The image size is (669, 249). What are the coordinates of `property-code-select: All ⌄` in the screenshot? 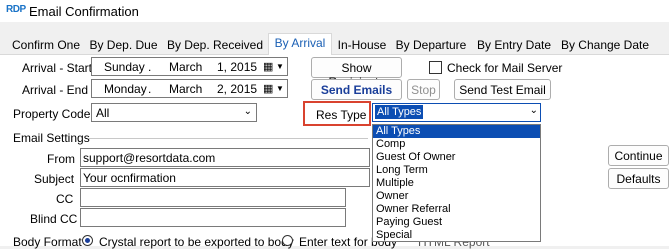 It's located at (174, 112).